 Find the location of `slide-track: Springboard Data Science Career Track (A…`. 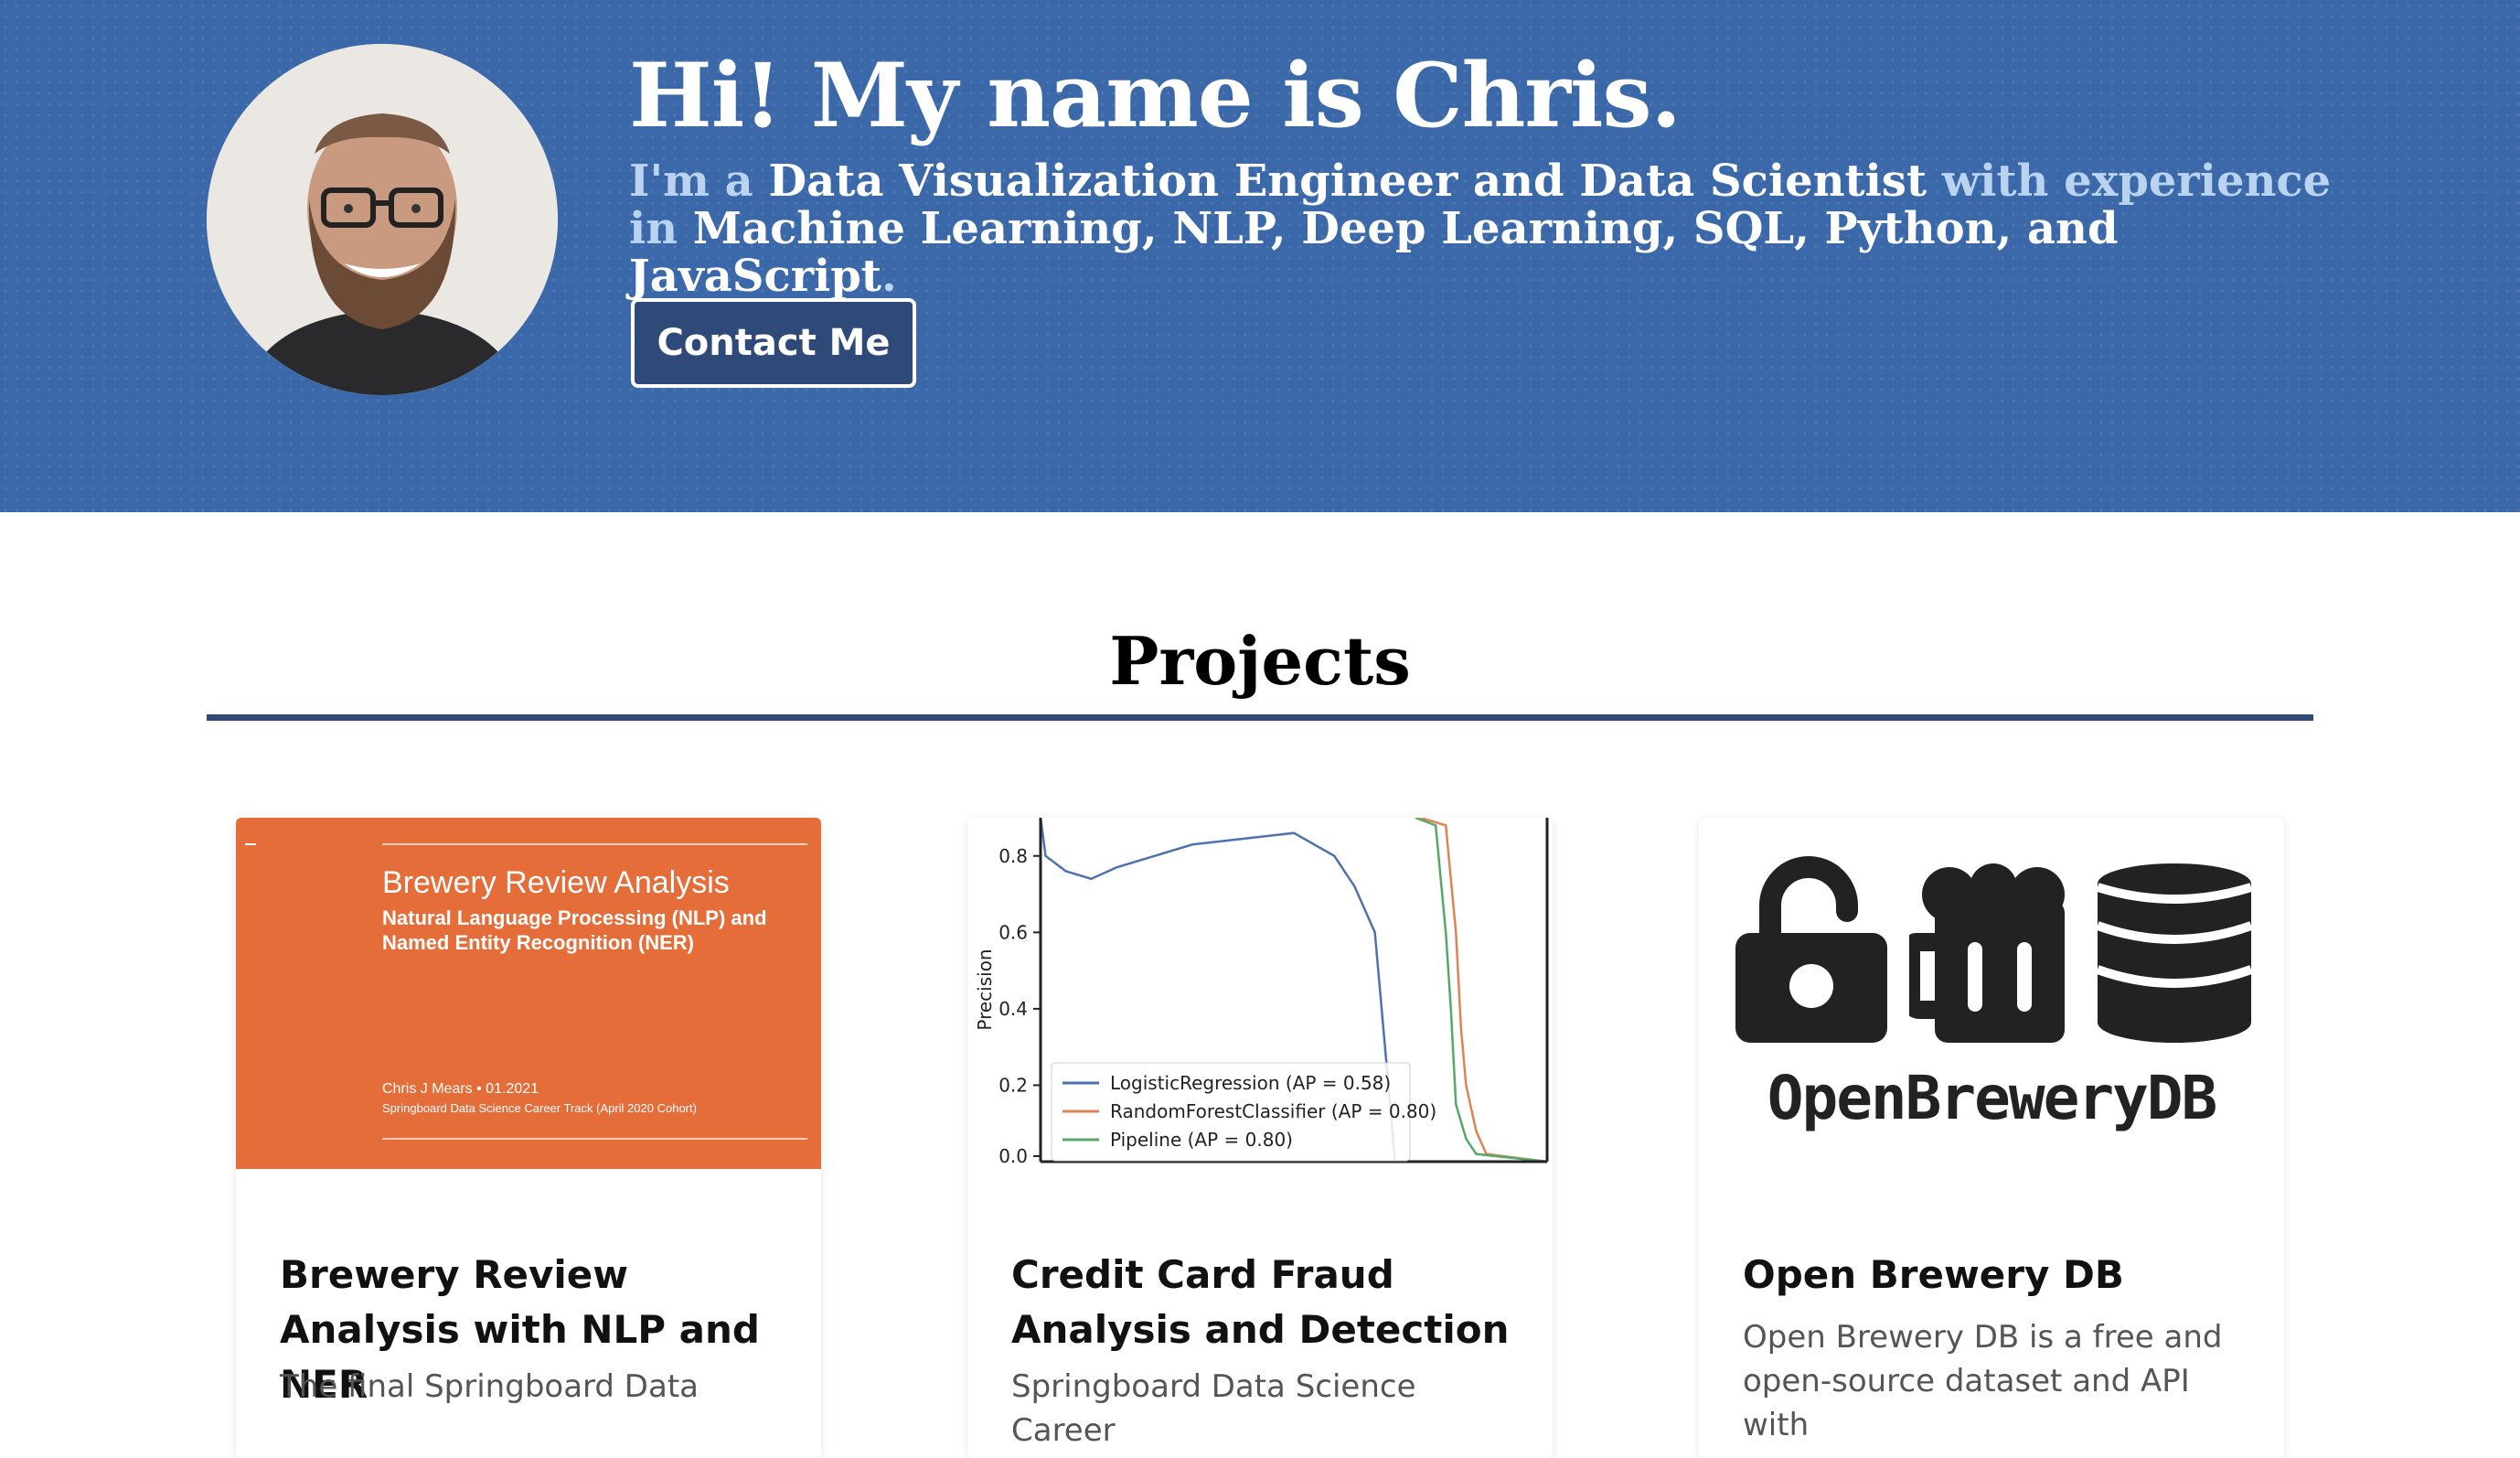

slide-track: Springboard Data Science Career Track (A… is located at coordinates (539, 1108).